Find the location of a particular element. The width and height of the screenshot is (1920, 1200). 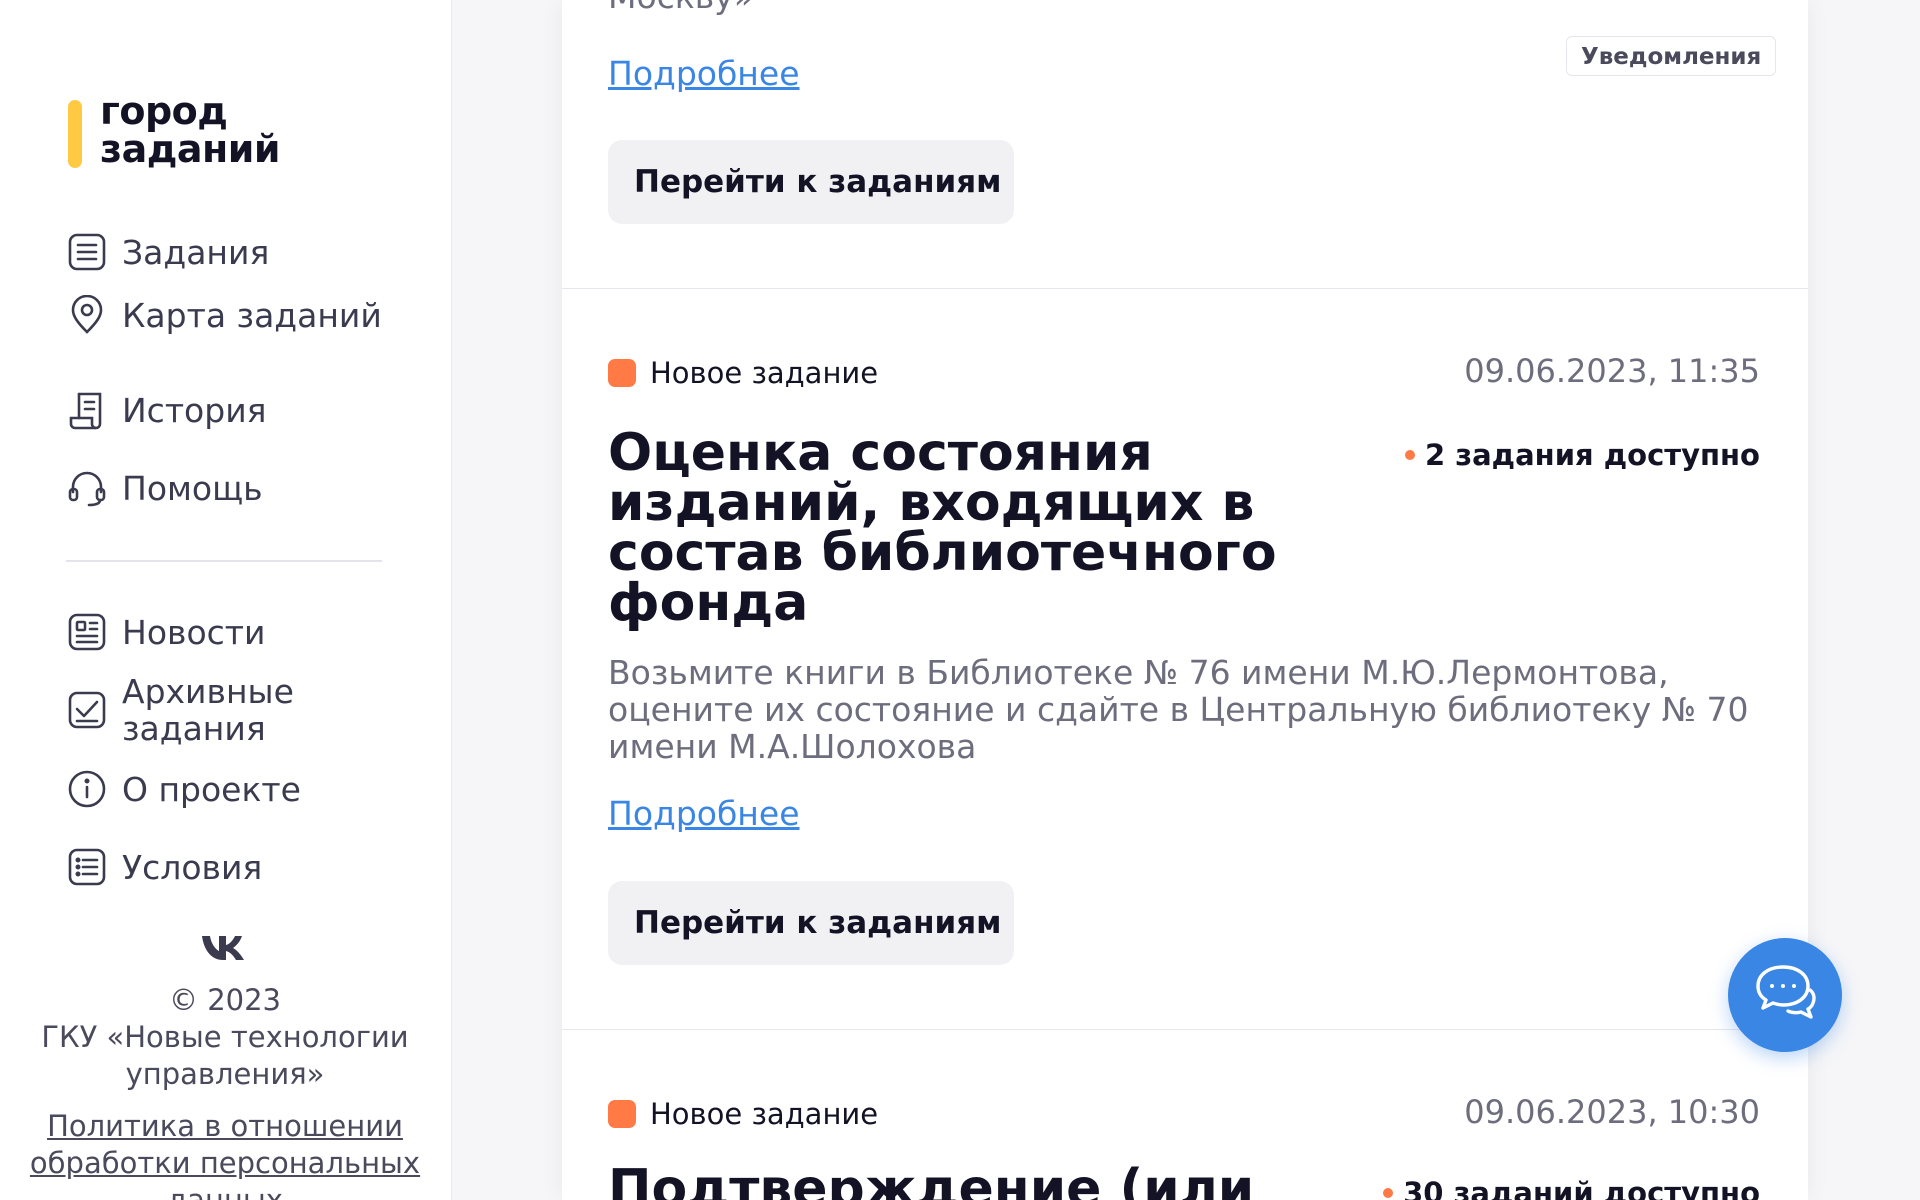

logo: город заданий is located at coordinates (174, 130).